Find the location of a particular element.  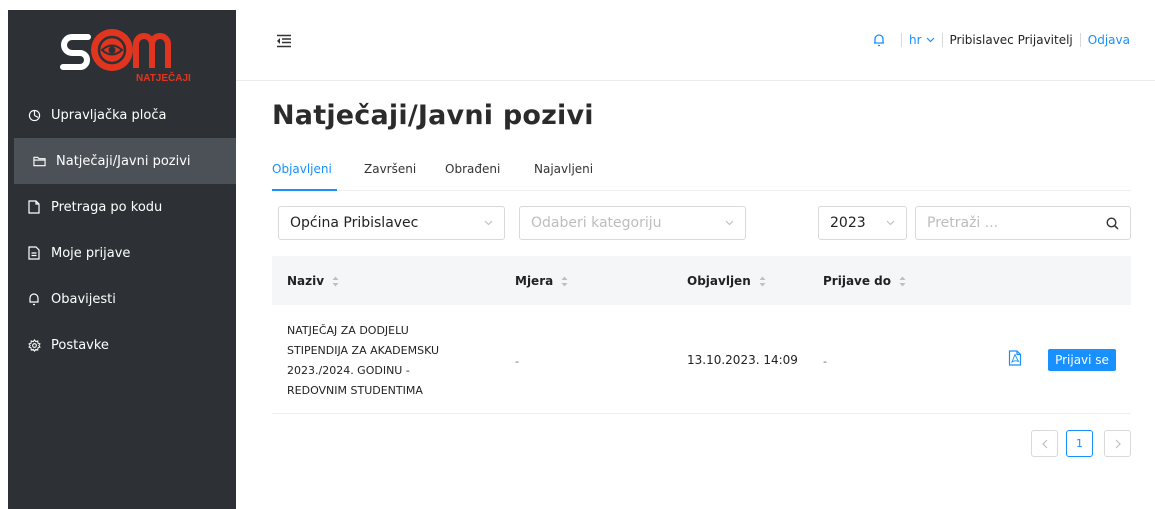

bell-icon is located at coordinates (34, 299).